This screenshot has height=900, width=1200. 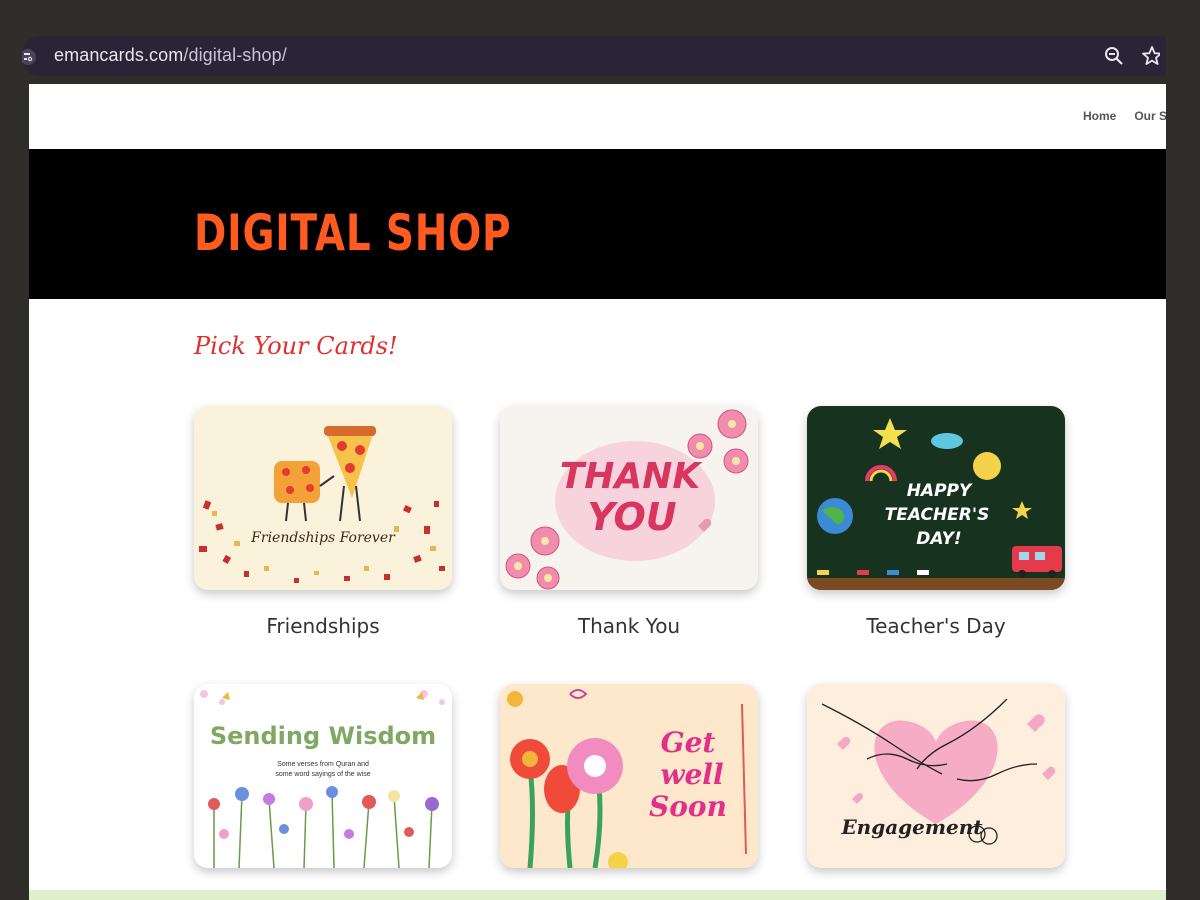 I want to click on thank-you-art-line1: THANK, so click(x=632, y=476).